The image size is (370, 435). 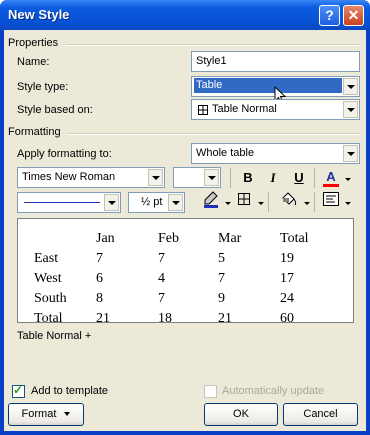 What do you see at coordinates (289, 199) in the screenshot?
I see `paint-bucket-icon` at bounding box center [289, 199].